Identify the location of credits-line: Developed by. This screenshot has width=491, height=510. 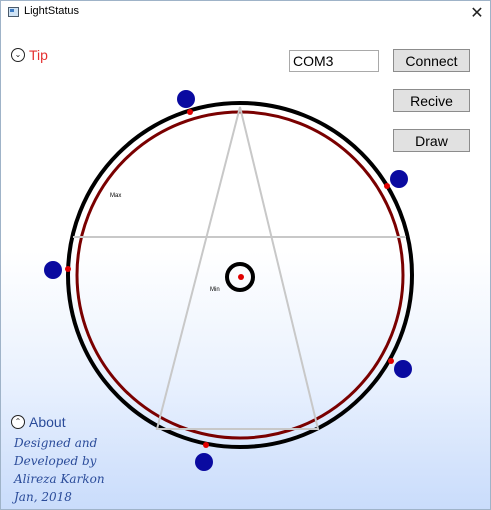
(55, 461).